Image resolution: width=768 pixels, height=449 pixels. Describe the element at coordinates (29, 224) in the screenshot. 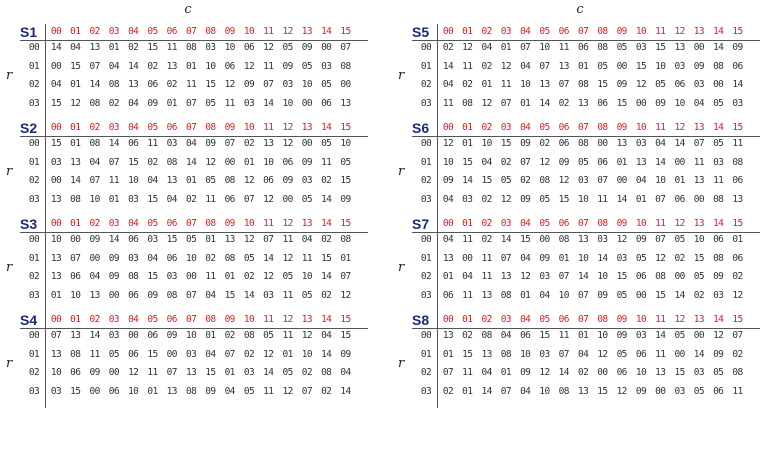

I see `sbox-name: S3` at that location.